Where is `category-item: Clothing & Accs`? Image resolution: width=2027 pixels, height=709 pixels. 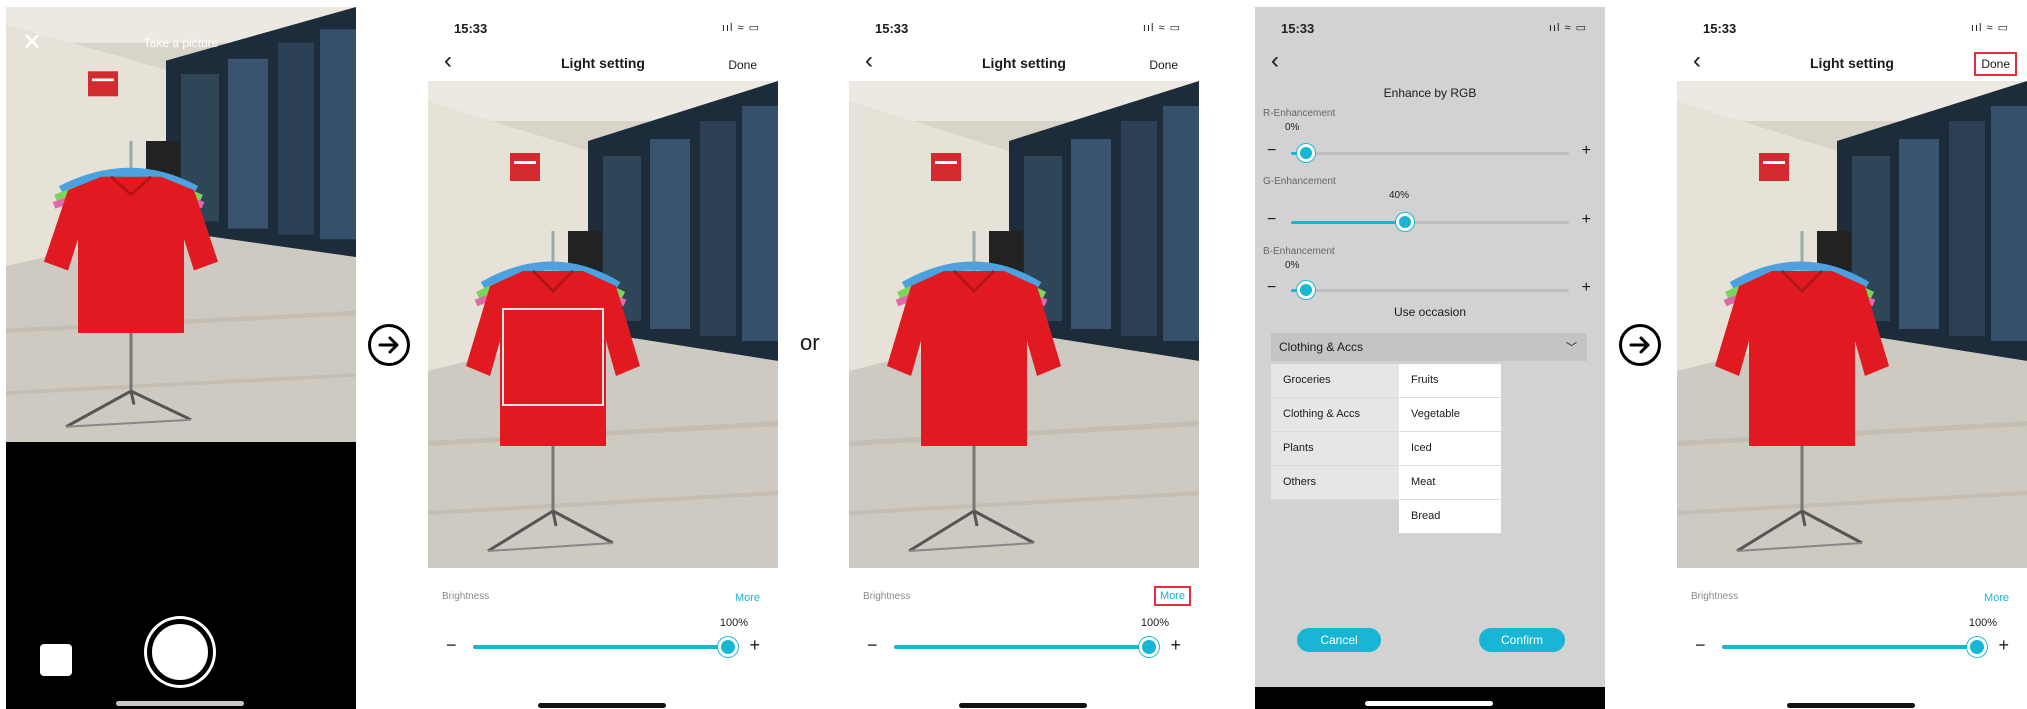
category-item: Clothing & Accs is located at coordinates (1335, 415).